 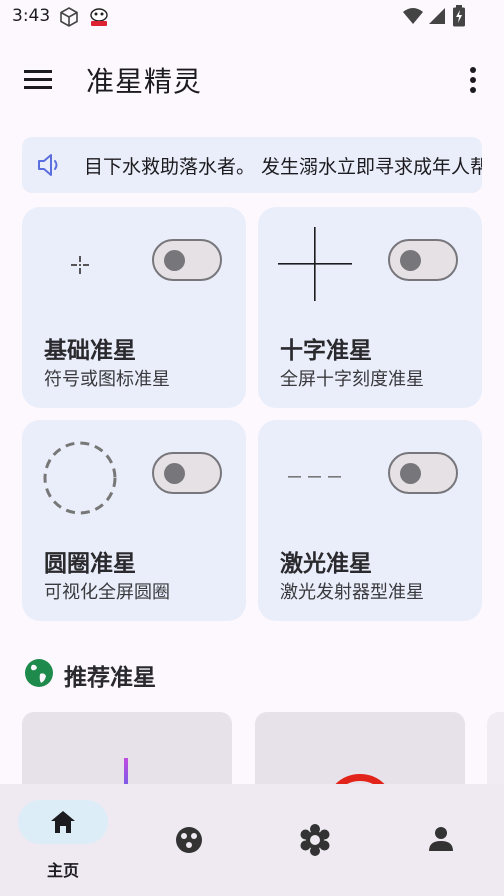 I want to click on nav-item-palette, so click(x=189, y=840).